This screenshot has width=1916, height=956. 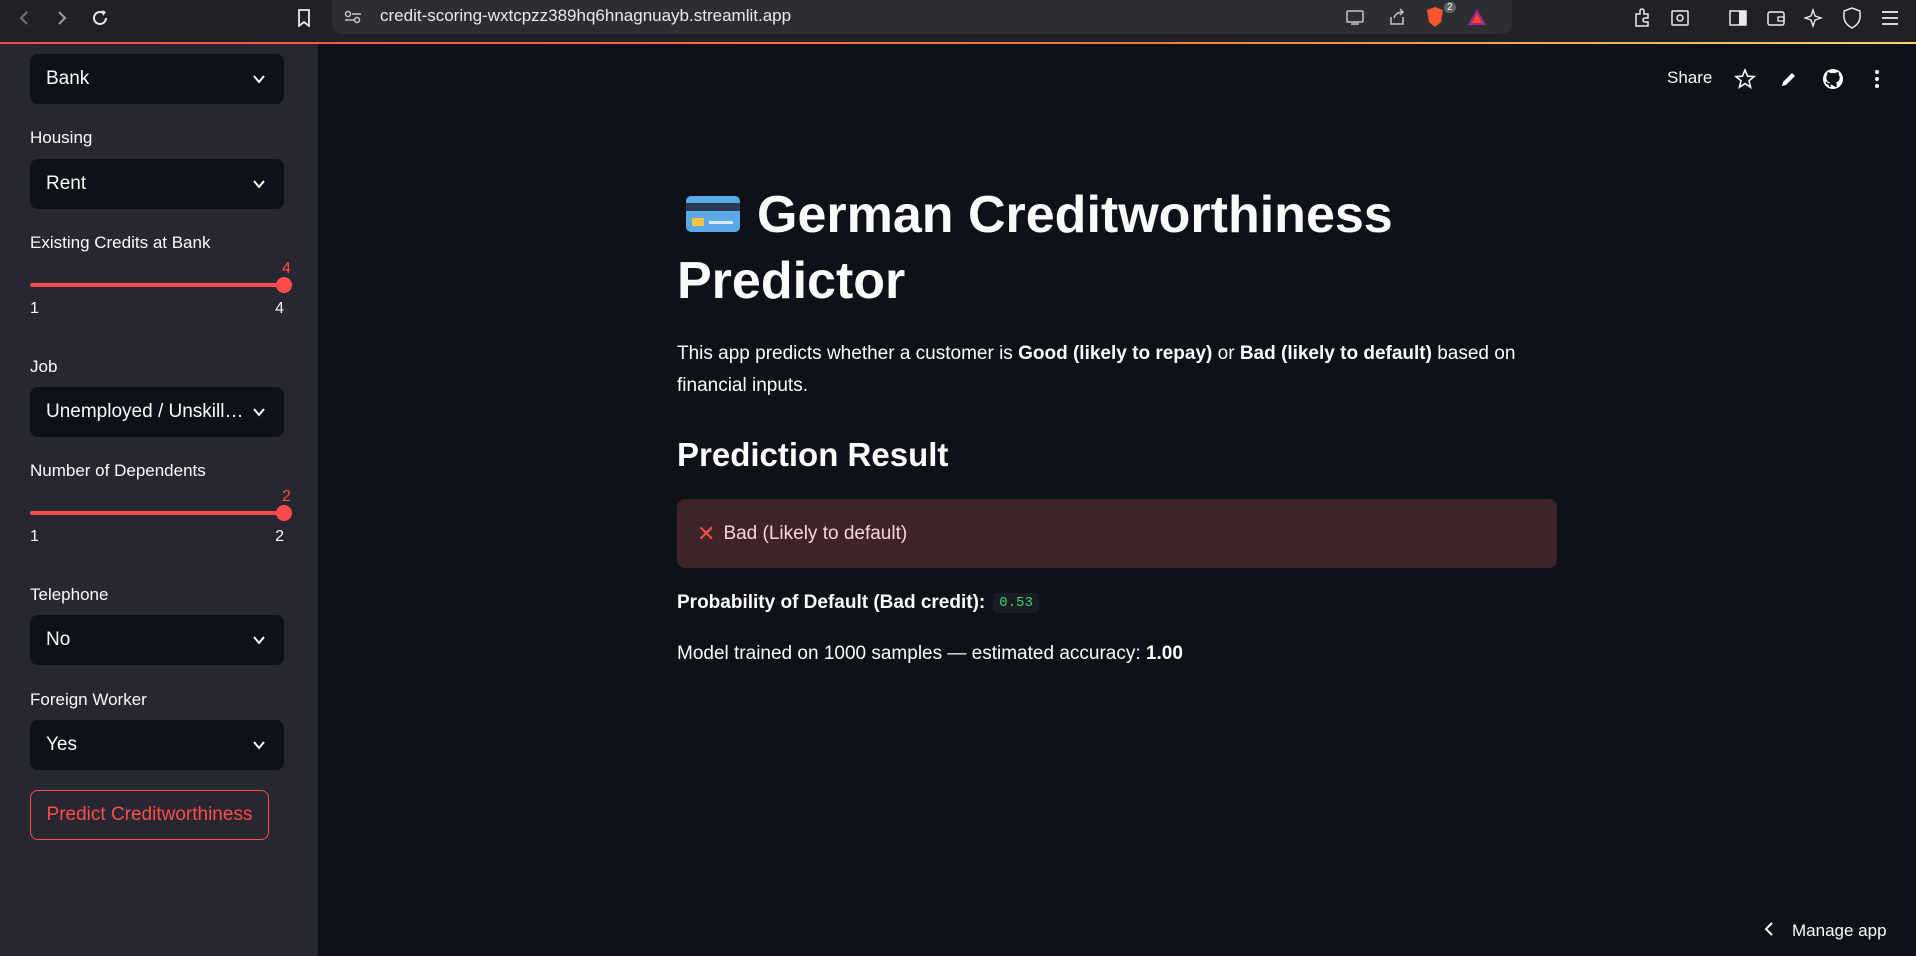 What do you see at coordinates (286, 268) in the screenshot?
I see `slider-current-value: 4` at bounding box center [286, 268].